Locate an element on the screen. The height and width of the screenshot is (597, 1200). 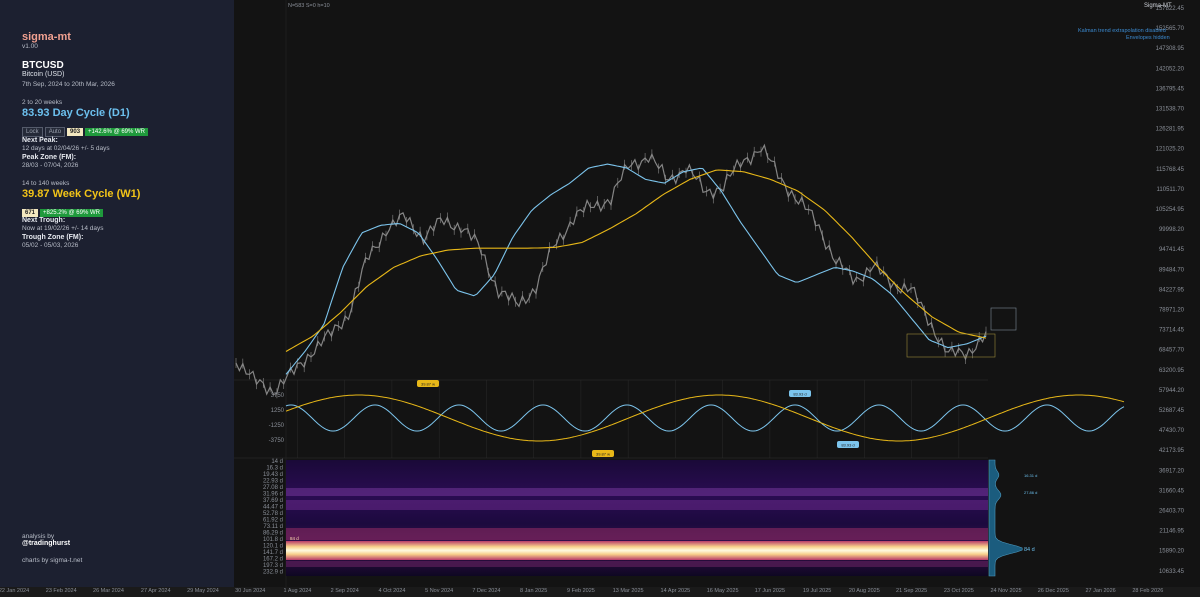
oscillator-tick-label: -1250 is located at coordinates (277, 426).